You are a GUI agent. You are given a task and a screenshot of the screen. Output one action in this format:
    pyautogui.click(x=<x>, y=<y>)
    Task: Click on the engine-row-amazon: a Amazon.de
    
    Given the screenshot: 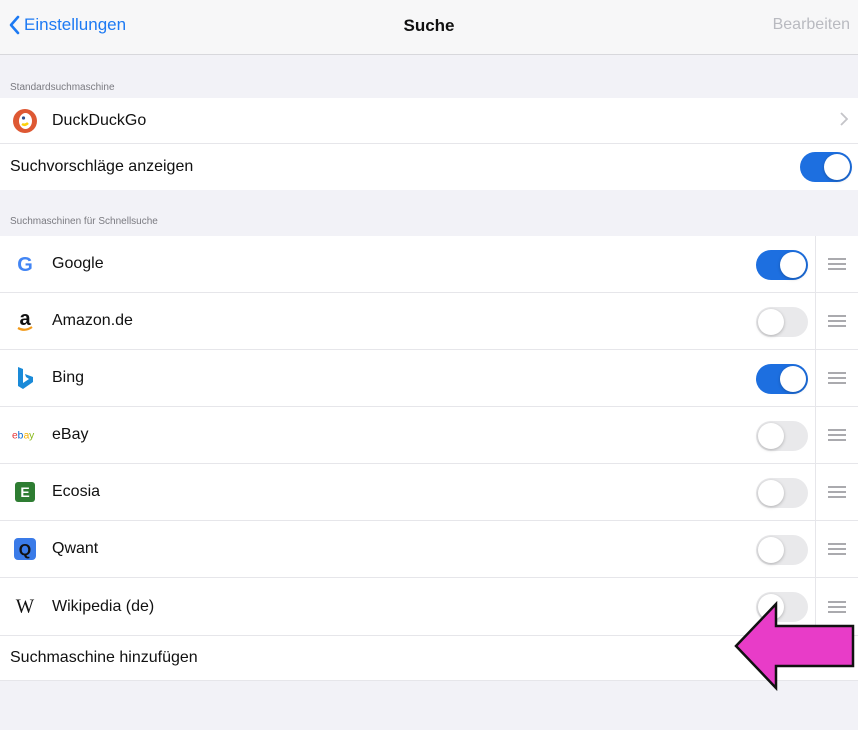 What is the action you would take?
    pyautogui.click(x=429, y=321)
    